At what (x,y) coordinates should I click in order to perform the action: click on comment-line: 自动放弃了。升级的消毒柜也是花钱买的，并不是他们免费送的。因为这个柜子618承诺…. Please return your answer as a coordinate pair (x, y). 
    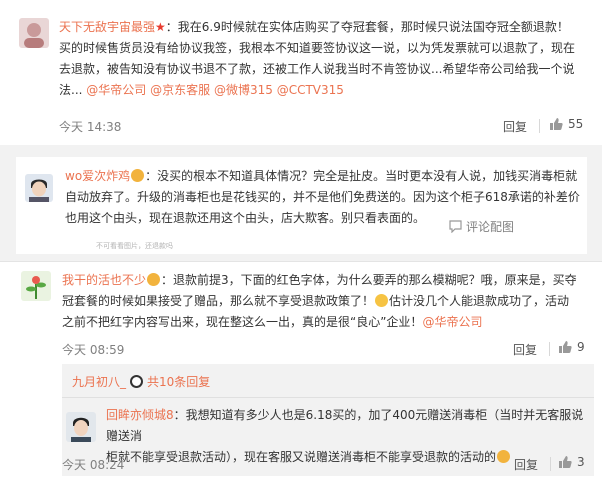
    Looking at the image, I should click on (322, 197).